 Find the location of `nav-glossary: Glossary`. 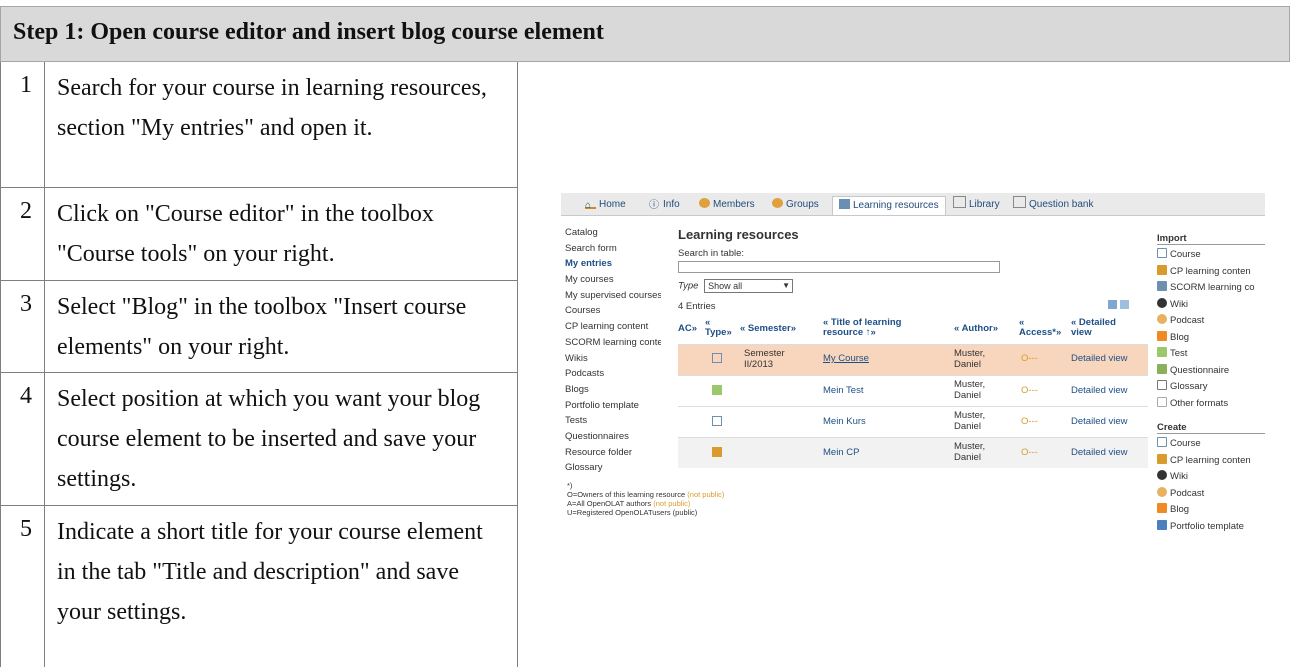

nav-glossary: Glossary is located at coordinates (613, 468).